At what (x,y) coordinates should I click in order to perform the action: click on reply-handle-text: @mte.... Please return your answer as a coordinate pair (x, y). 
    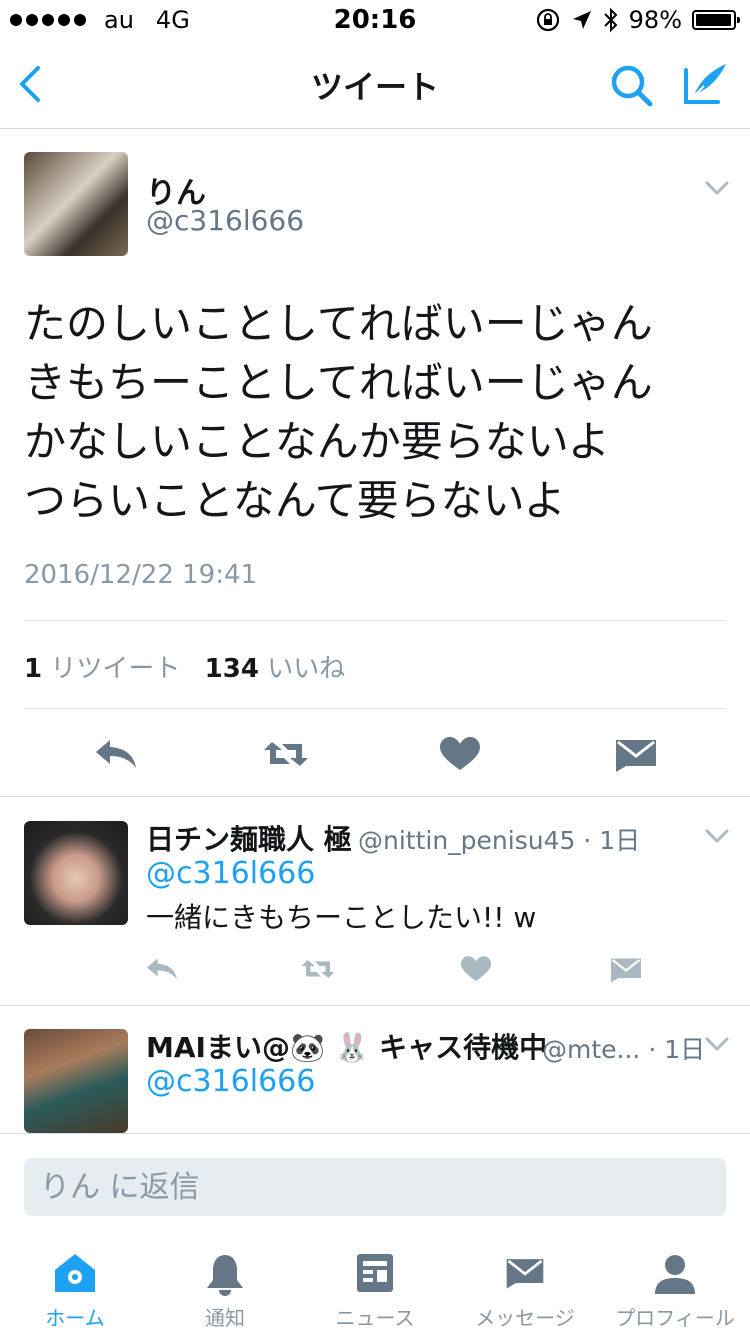
    Looking at the image, I should click on (591, 1049).